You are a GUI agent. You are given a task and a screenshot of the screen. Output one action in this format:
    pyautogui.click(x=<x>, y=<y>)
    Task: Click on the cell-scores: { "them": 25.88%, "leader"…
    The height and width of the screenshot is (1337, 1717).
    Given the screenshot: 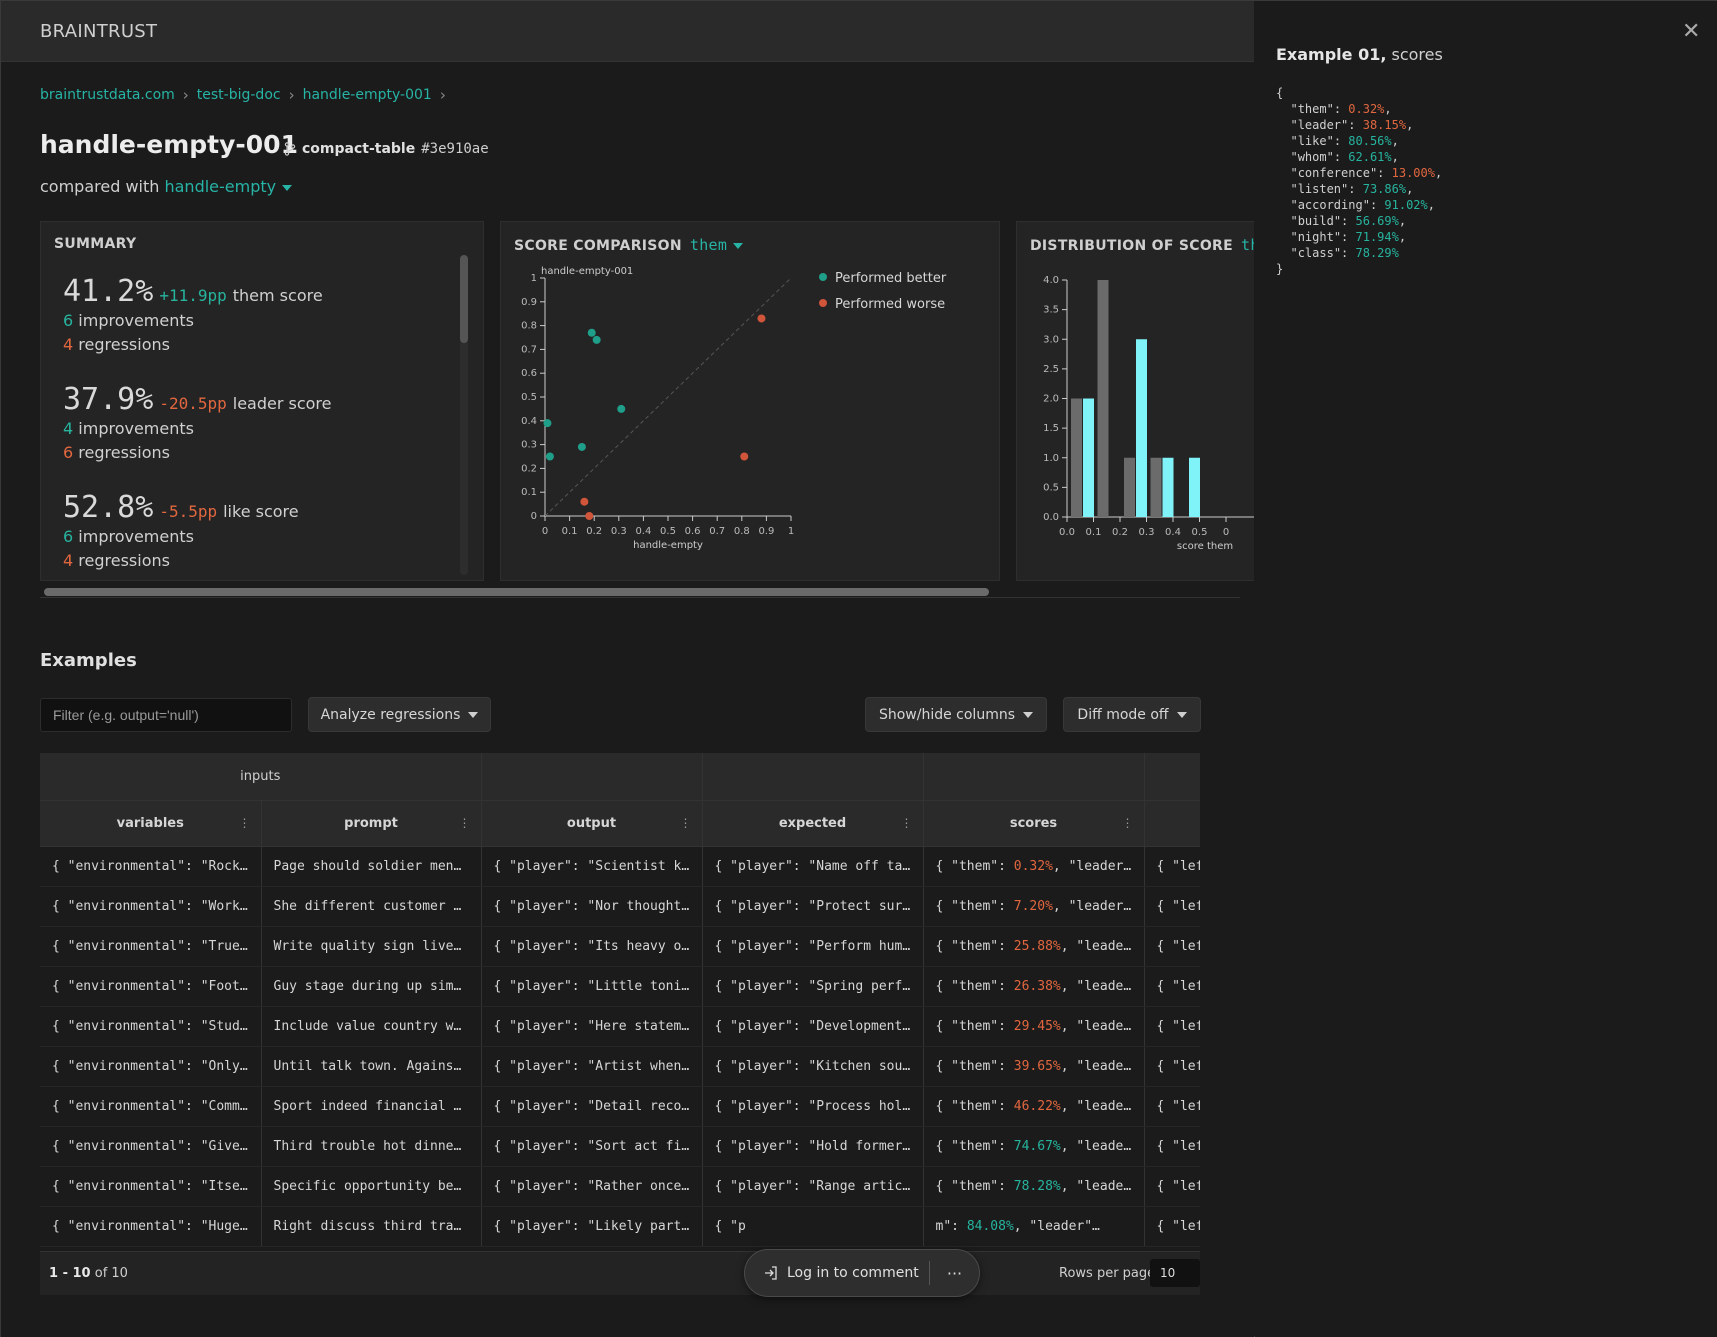 What is the action you would take?
    pyautogui.click(x=1034, y=946)
    